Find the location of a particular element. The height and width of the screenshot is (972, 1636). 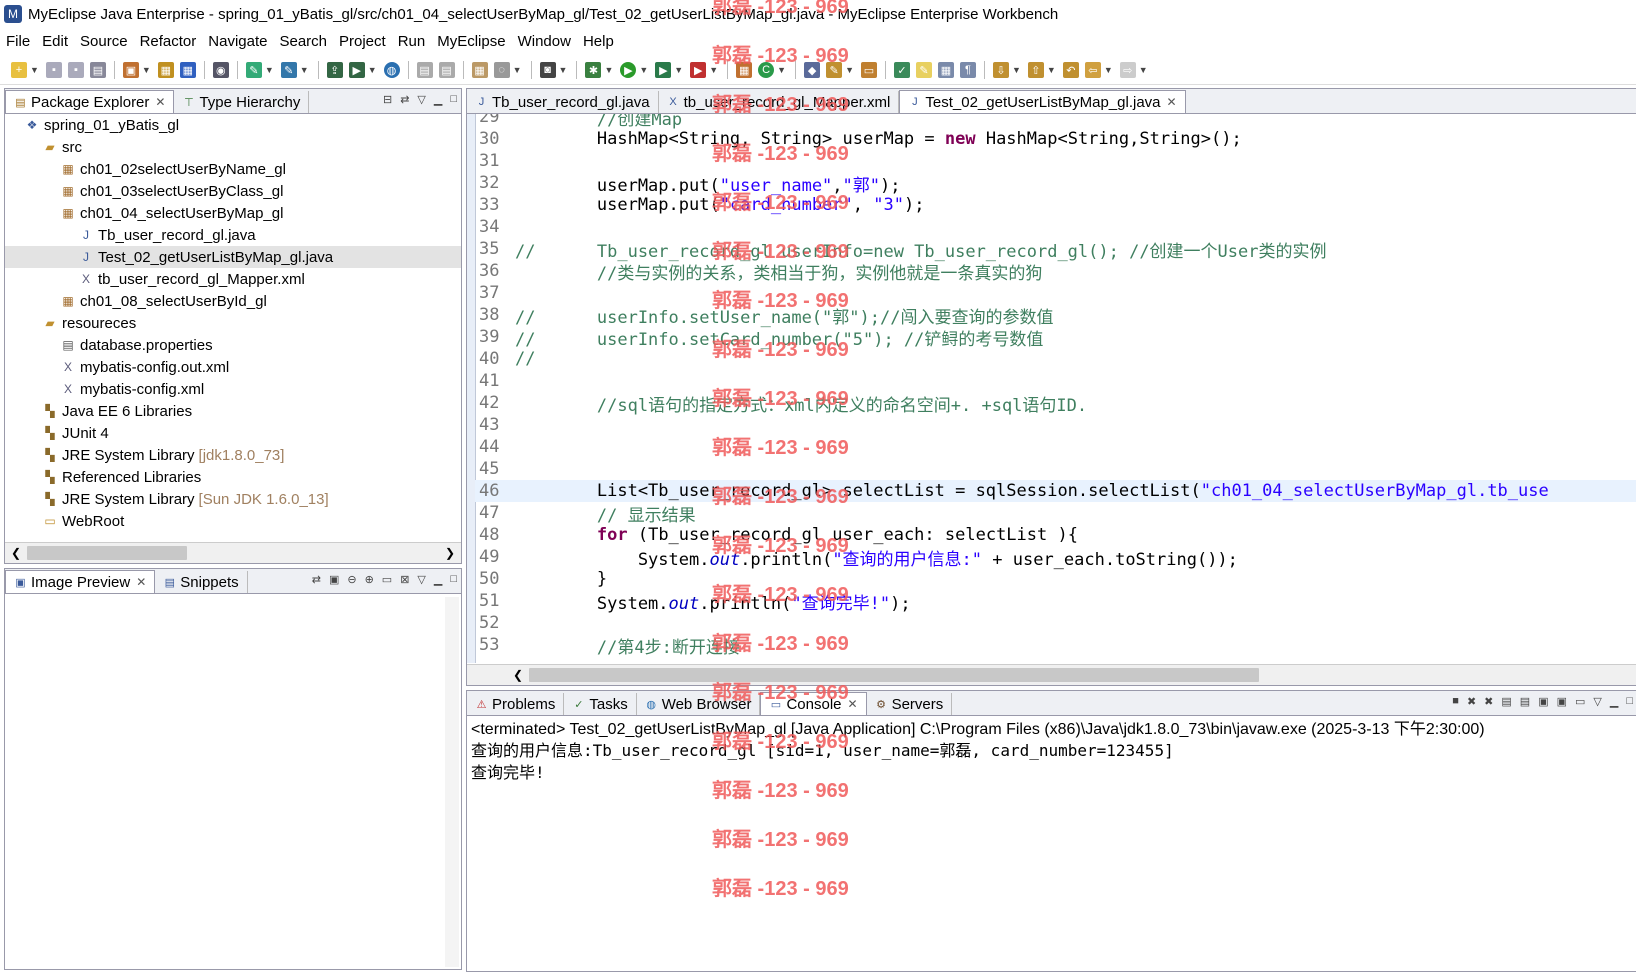

prev-annotation-icon: ⇧ is located at coordinates (1035, 70).